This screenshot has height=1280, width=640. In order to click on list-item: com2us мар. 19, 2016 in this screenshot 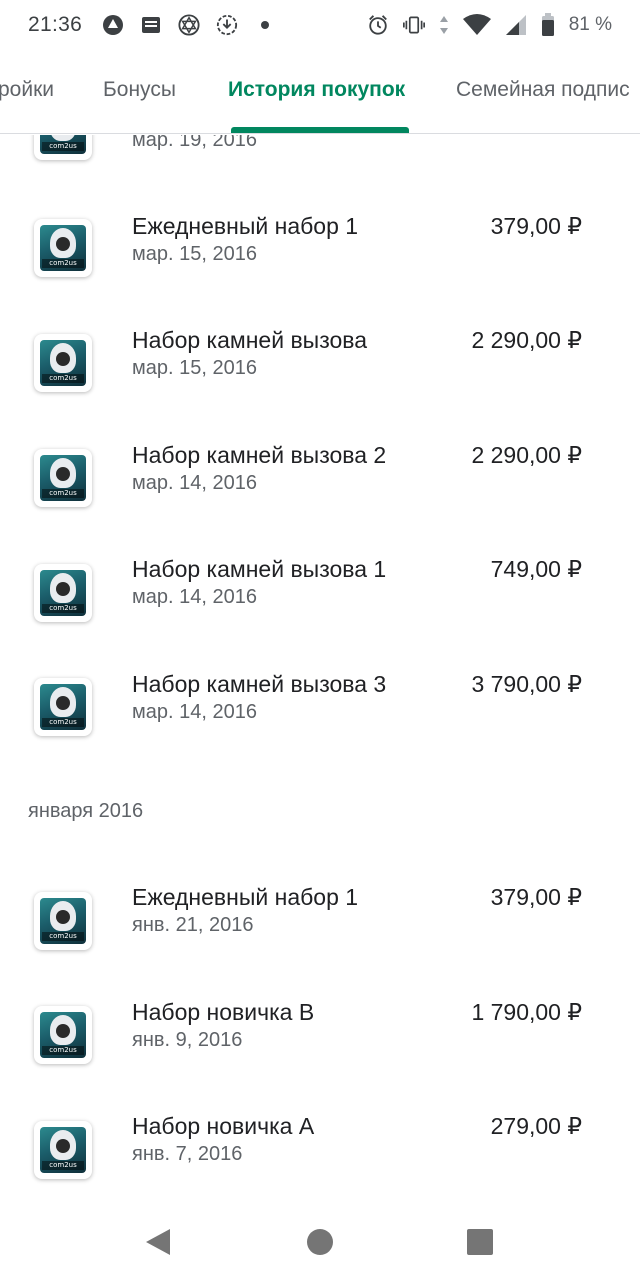, I will do `click(320, 152)`.